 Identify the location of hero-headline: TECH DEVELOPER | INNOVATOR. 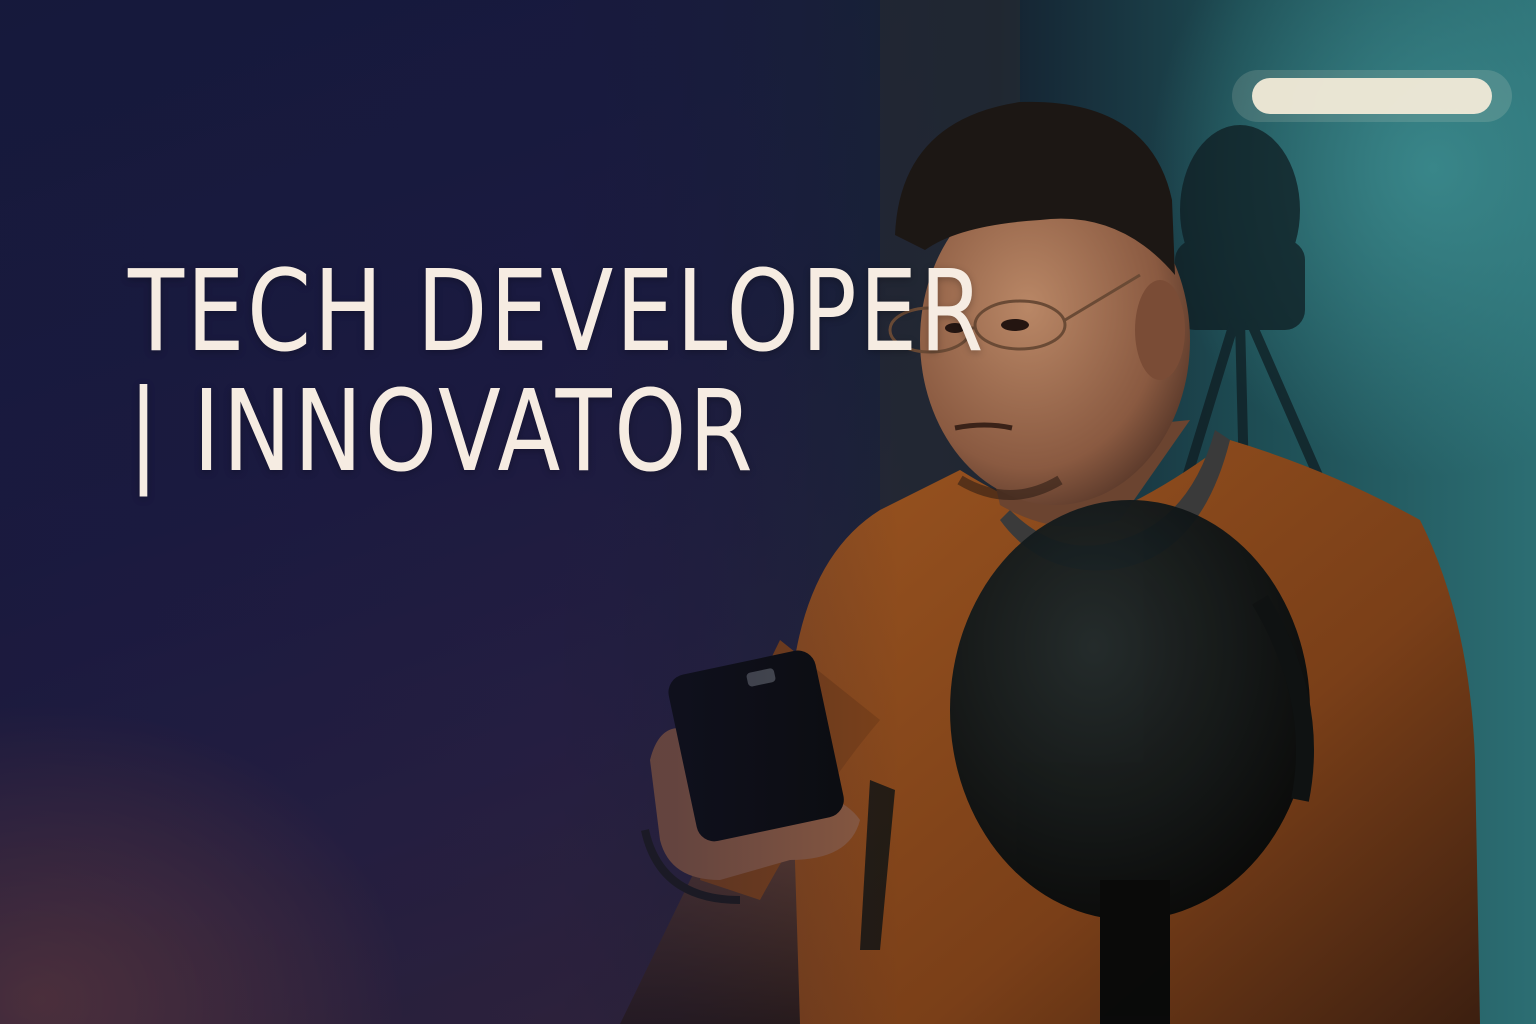
(557, 372).